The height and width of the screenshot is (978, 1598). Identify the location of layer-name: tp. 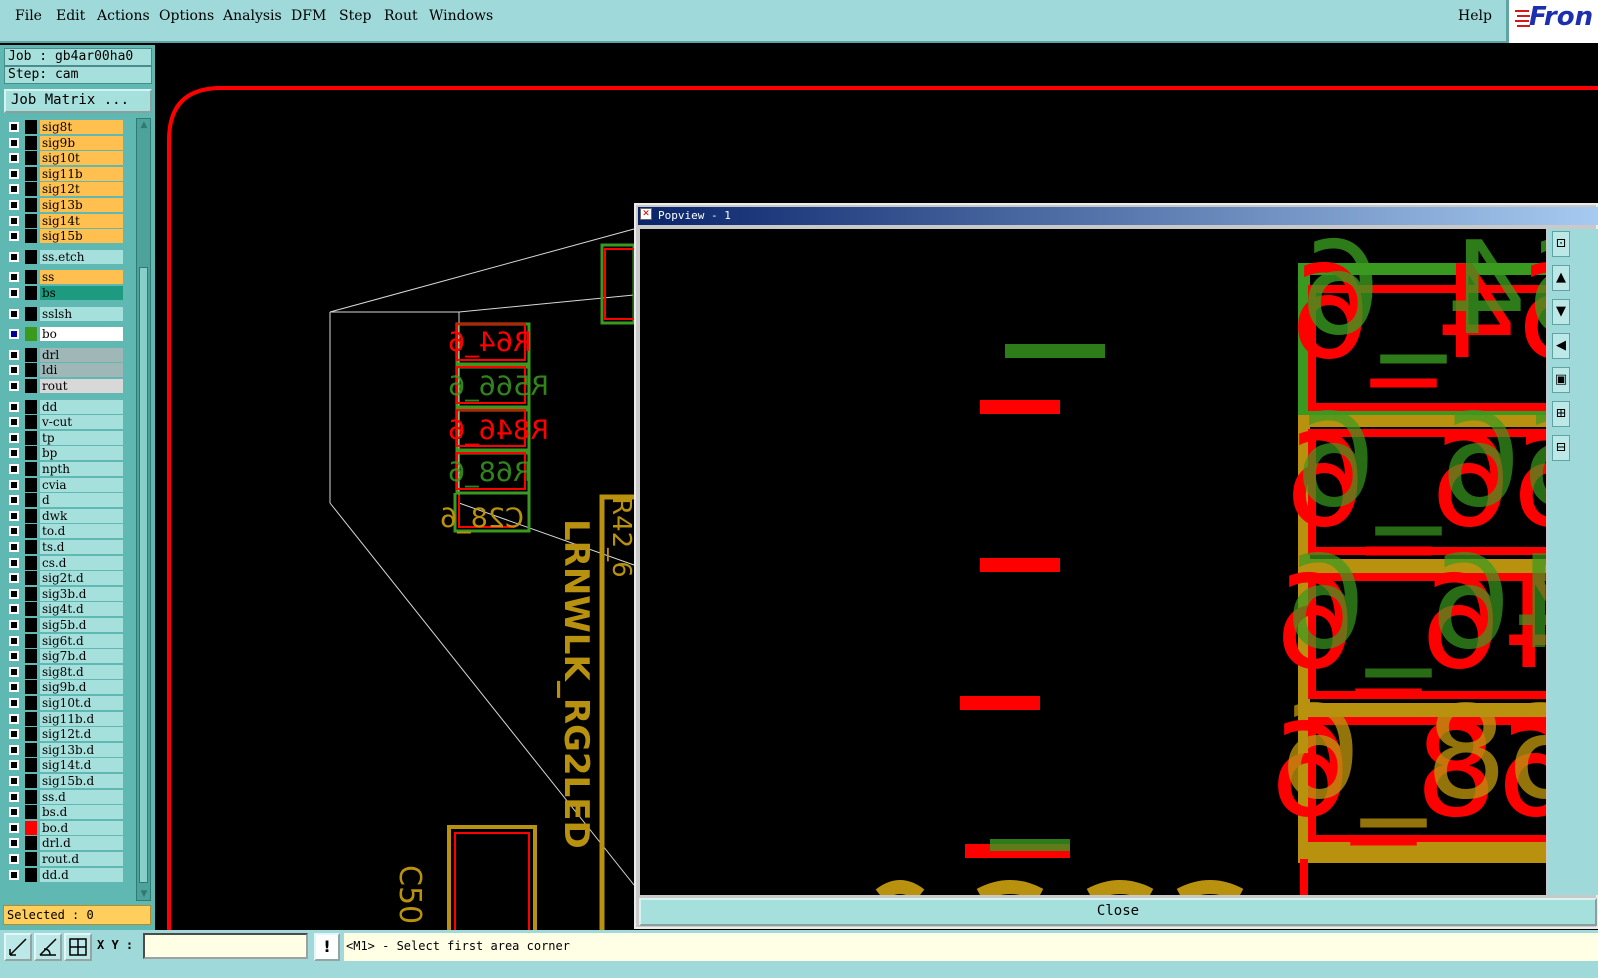
(81, 437).